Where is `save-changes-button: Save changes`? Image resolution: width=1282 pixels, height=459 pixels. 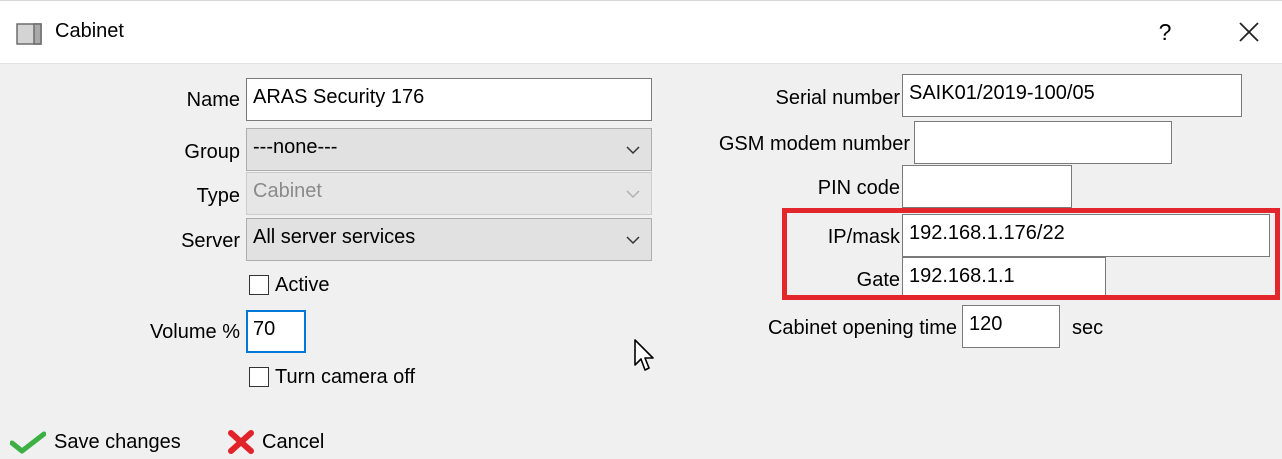 save-changes-button: Save changes is located at coordinates (95, 442).